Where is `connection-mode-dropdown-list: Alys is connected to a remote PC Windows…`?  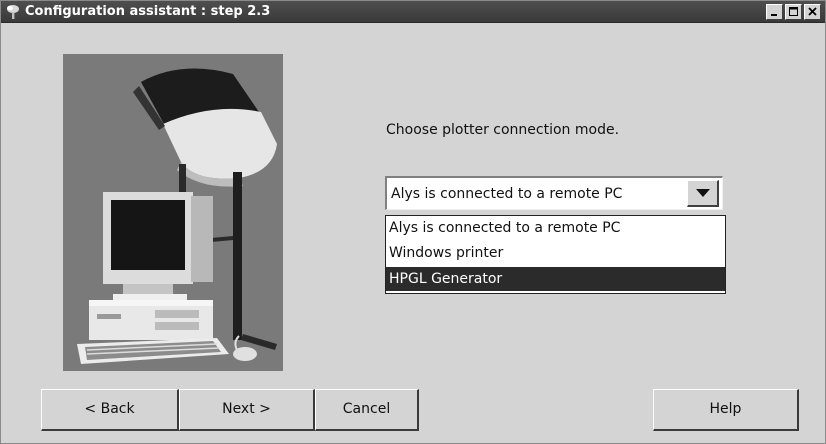 connection-mode-dropdown-list: Alys is connected to a remote PC Windows… is located at coordinates (555, 254).